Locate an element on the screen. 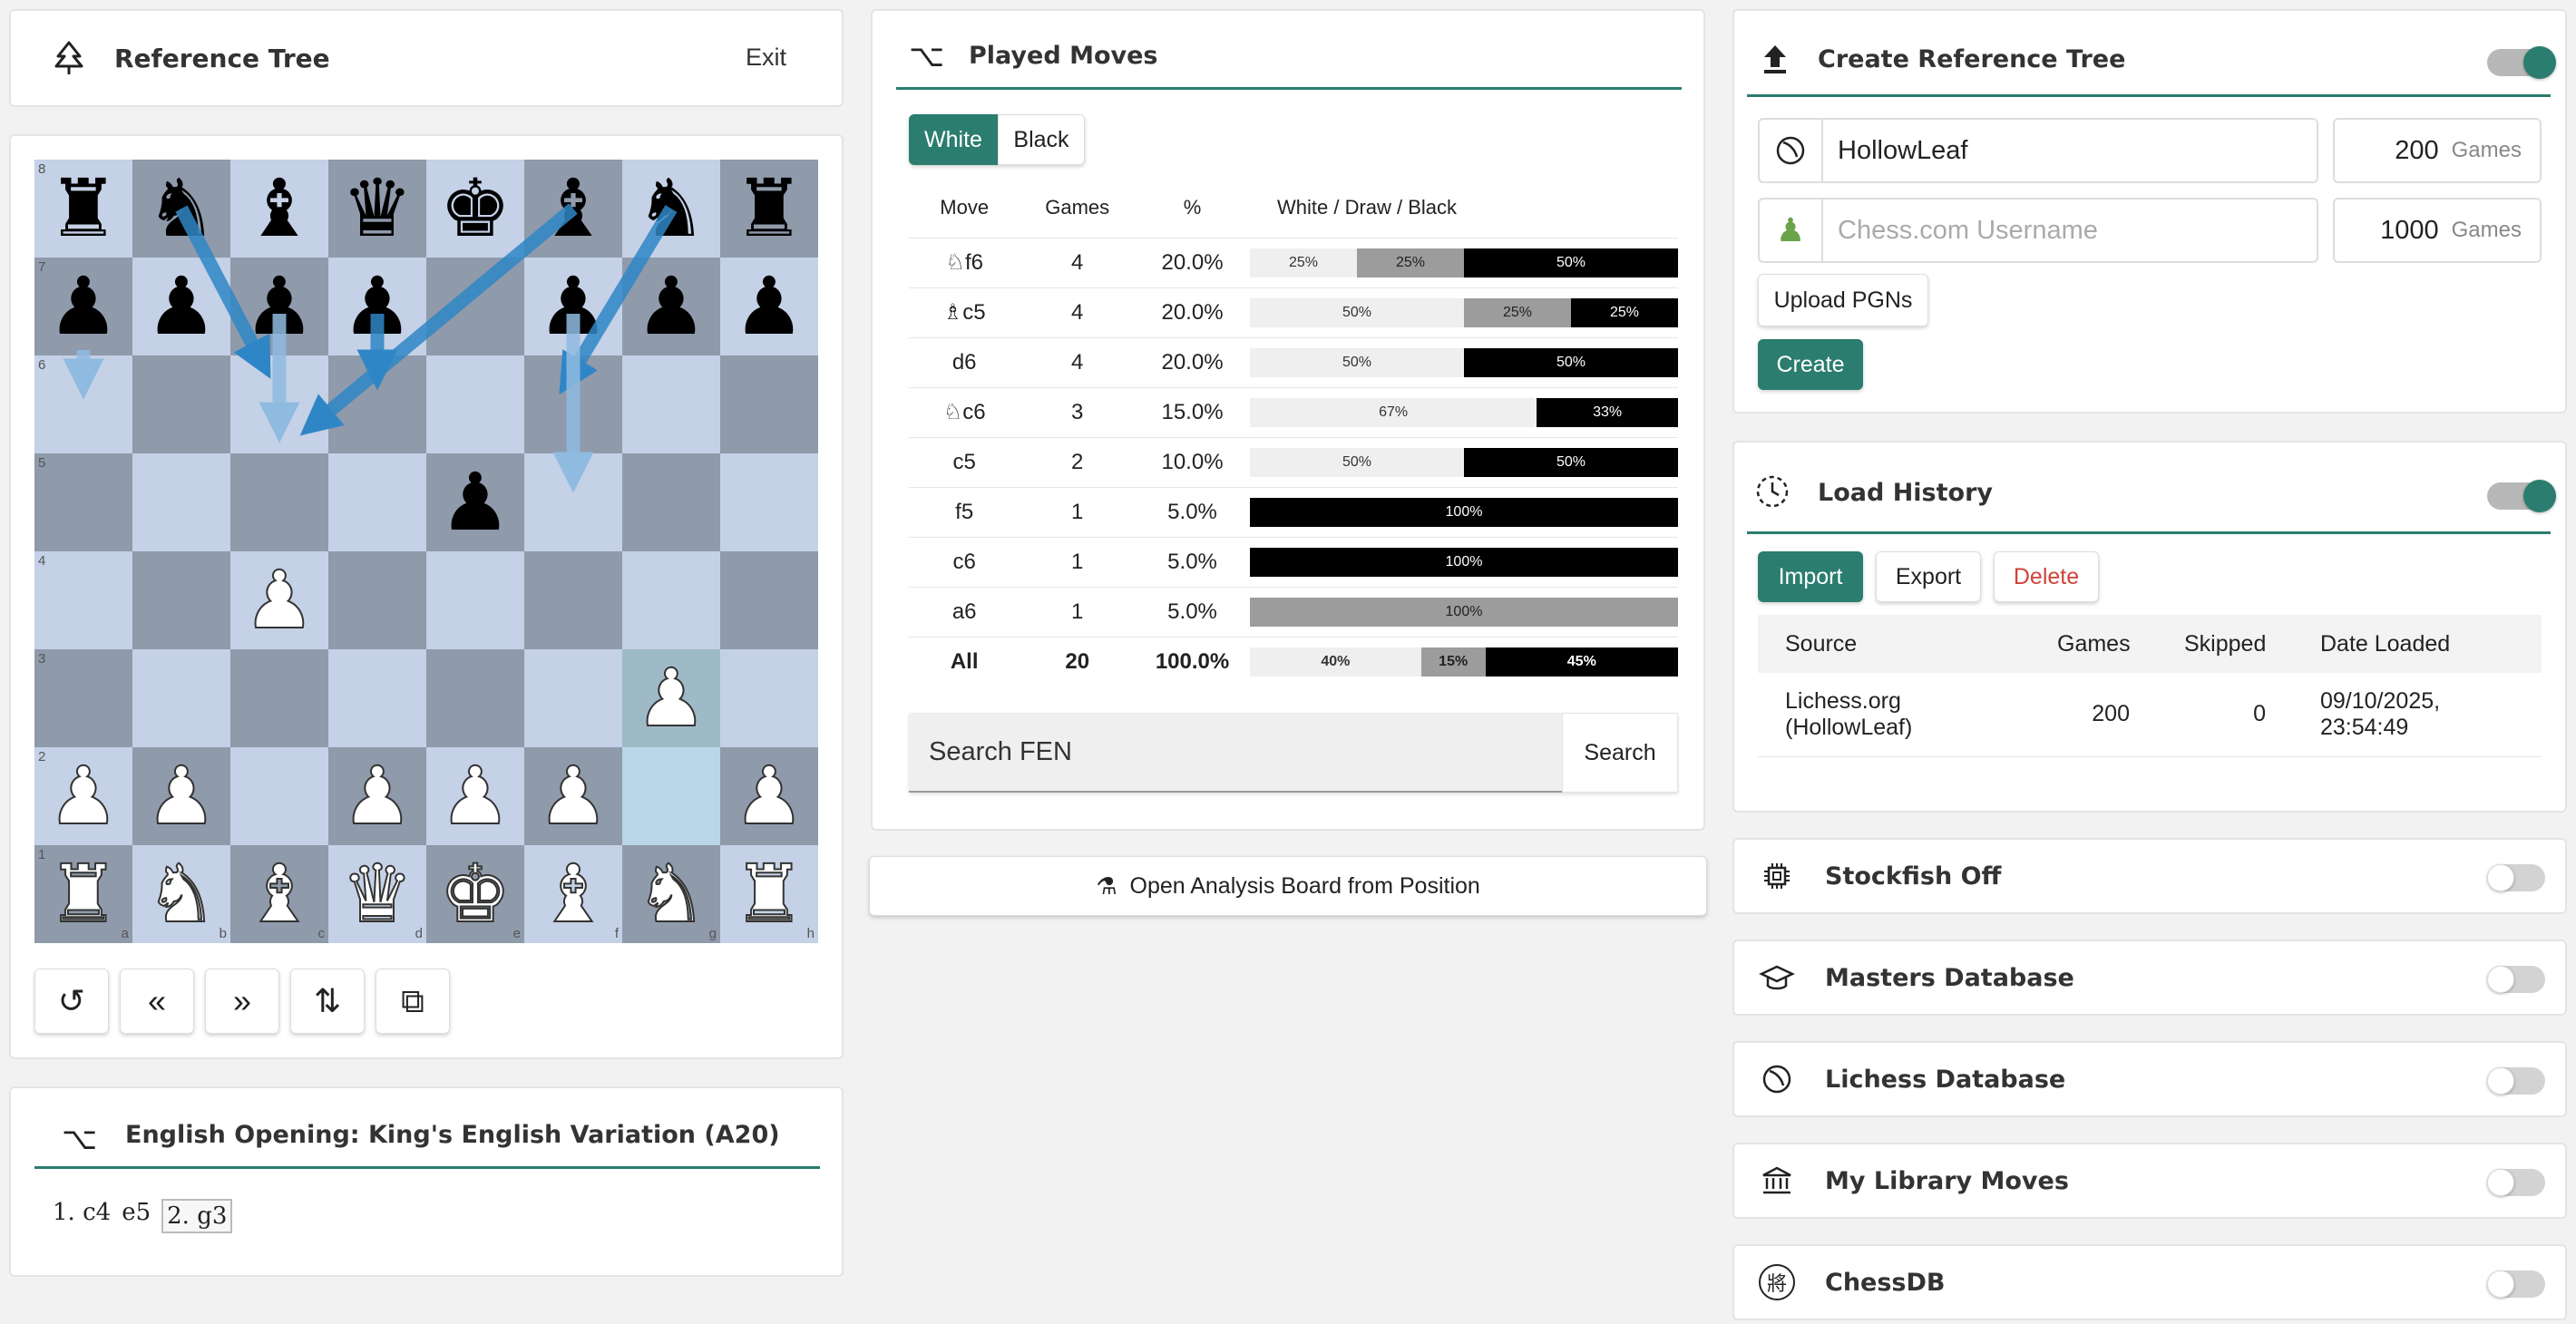 Image resolution: width=2576 pixels, height=1324 pixels. square-a2: 2 ♟ is located at coordinates (83, 796).